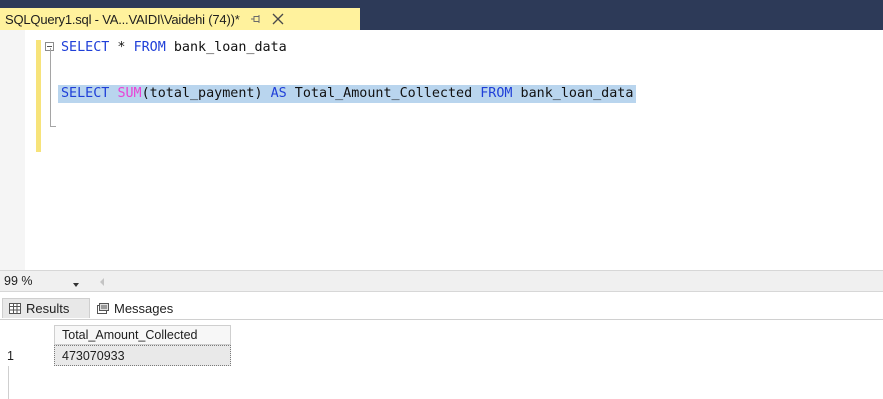 The image size is (883, 399). What do you see at coordinates (53, 126) in the screenshot?
I see `outline-tick` at bounding box center [53, 126].